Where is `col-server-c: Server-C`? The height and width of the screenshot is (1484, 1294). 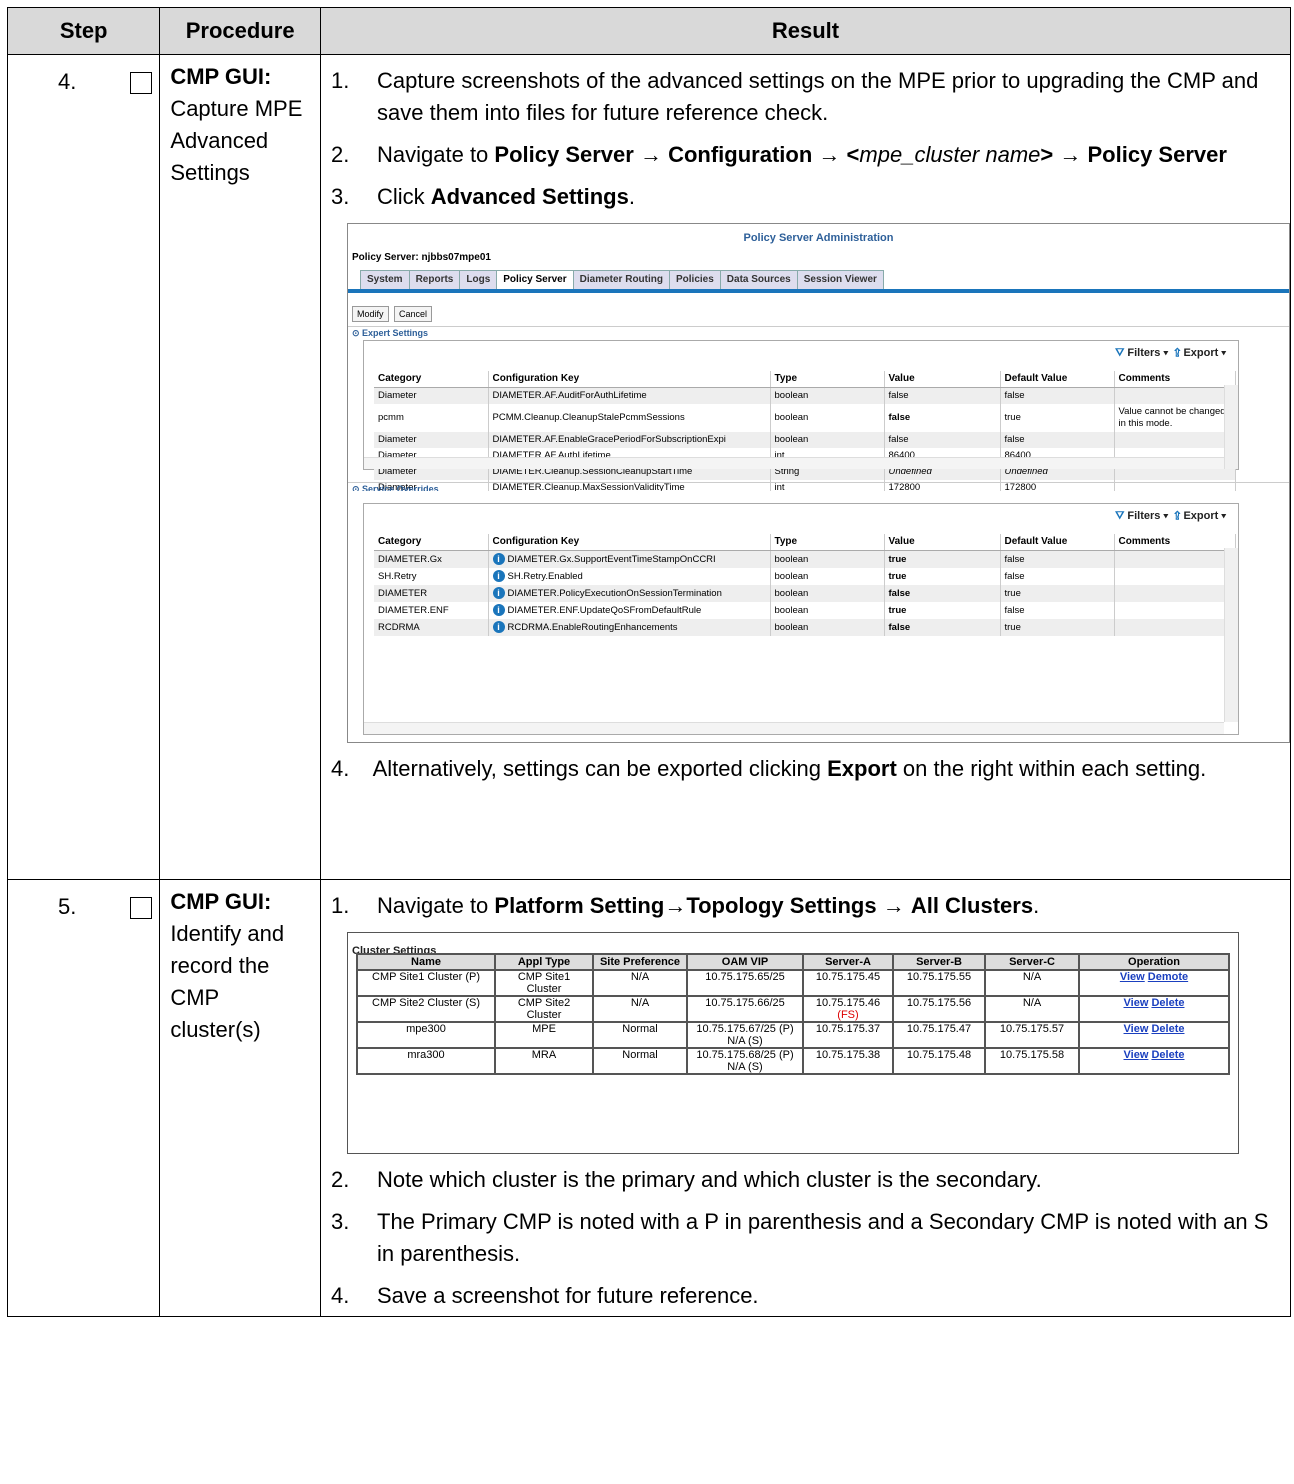 col-server-c: Server-C is located at coordinates (1032, 962).